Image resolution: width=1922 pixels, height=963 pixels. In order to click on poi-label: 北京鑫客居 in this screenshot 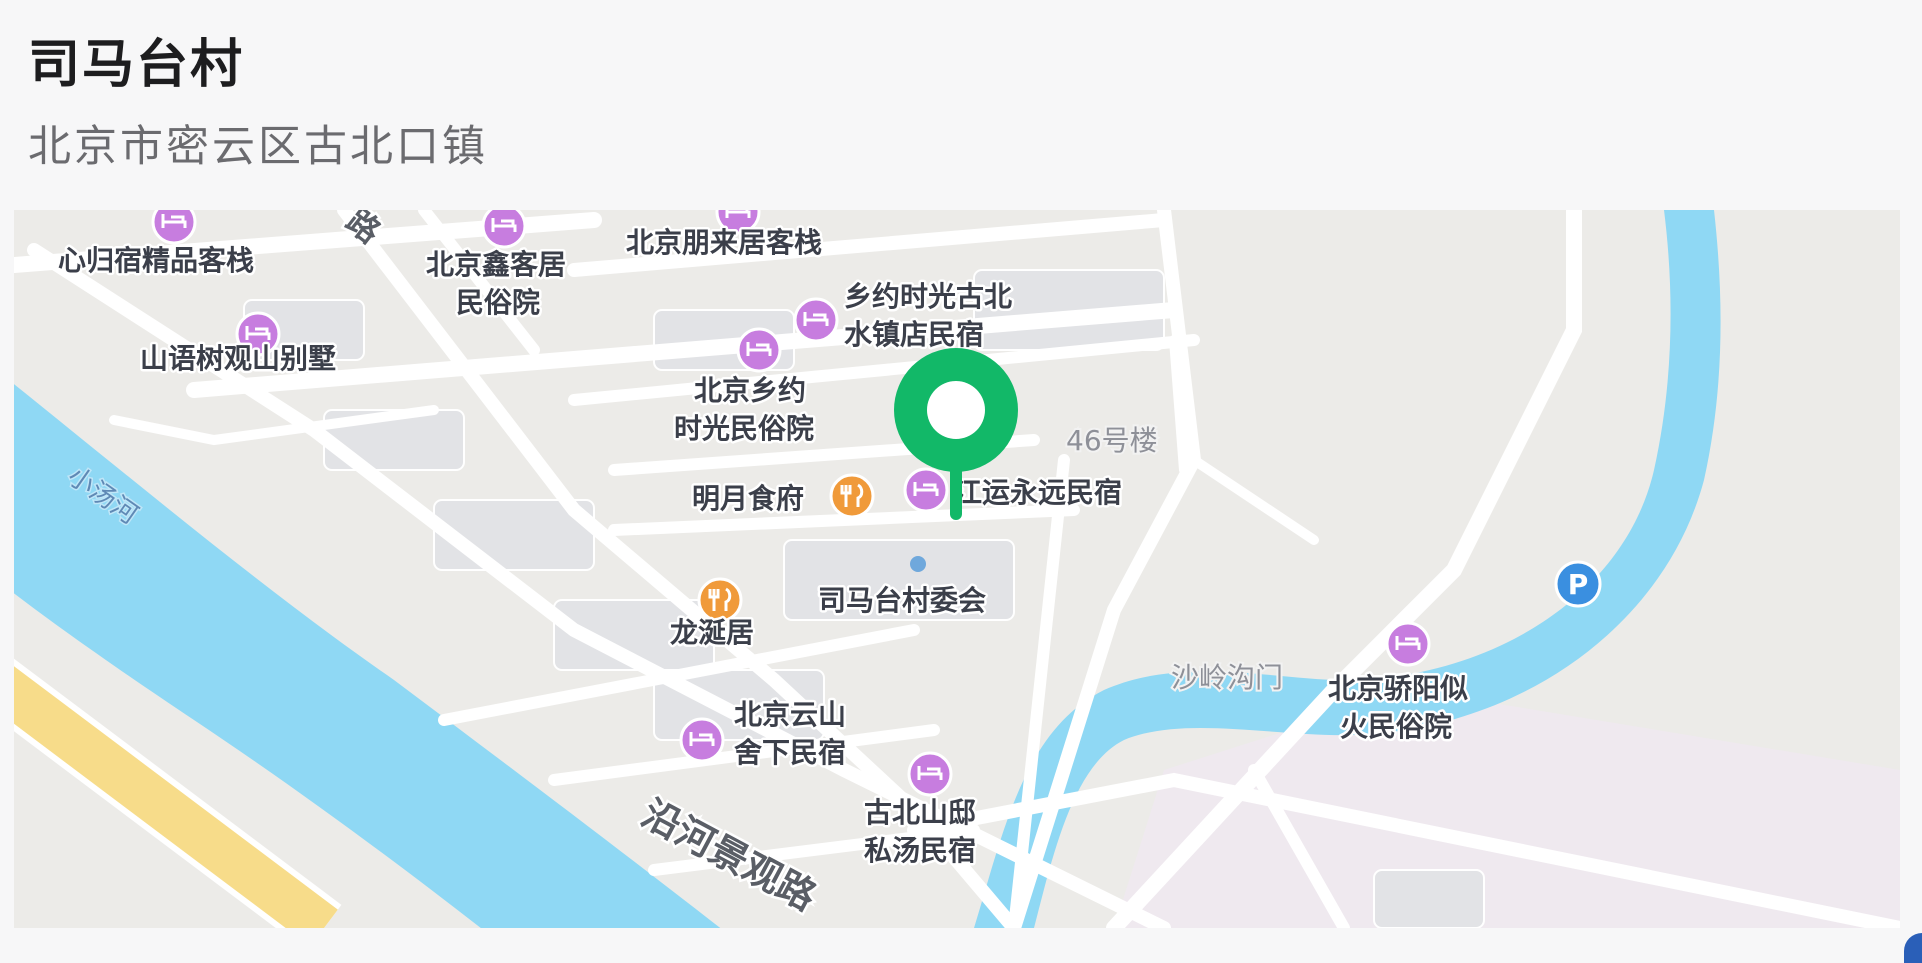, I will do `click(496, 265)`.